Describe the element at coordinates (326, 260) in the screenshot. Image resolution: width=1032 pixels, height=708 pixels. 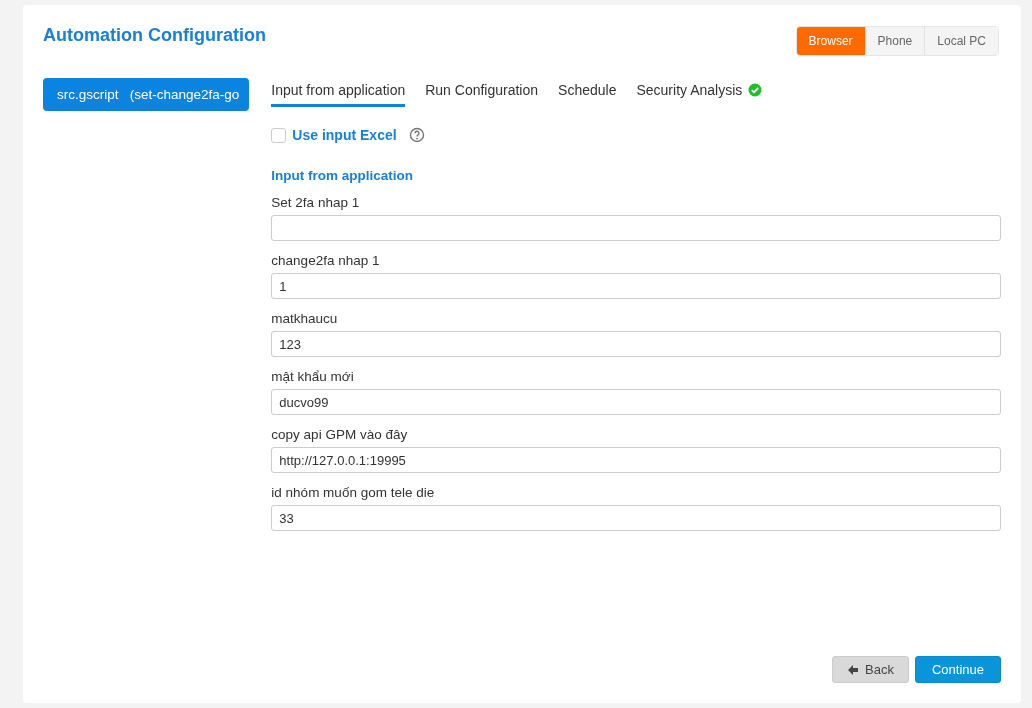
I see `field-label: change2fa nhap 1` at that location.